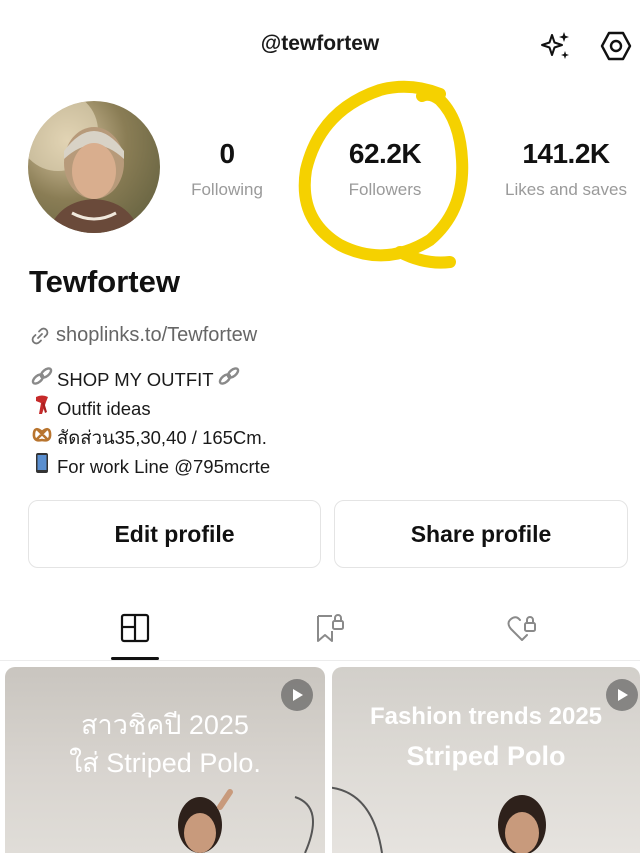 Image resolution: width=640 pixels, height=853 pixels. I want to click on sparkle-icon, so click(555, 45).